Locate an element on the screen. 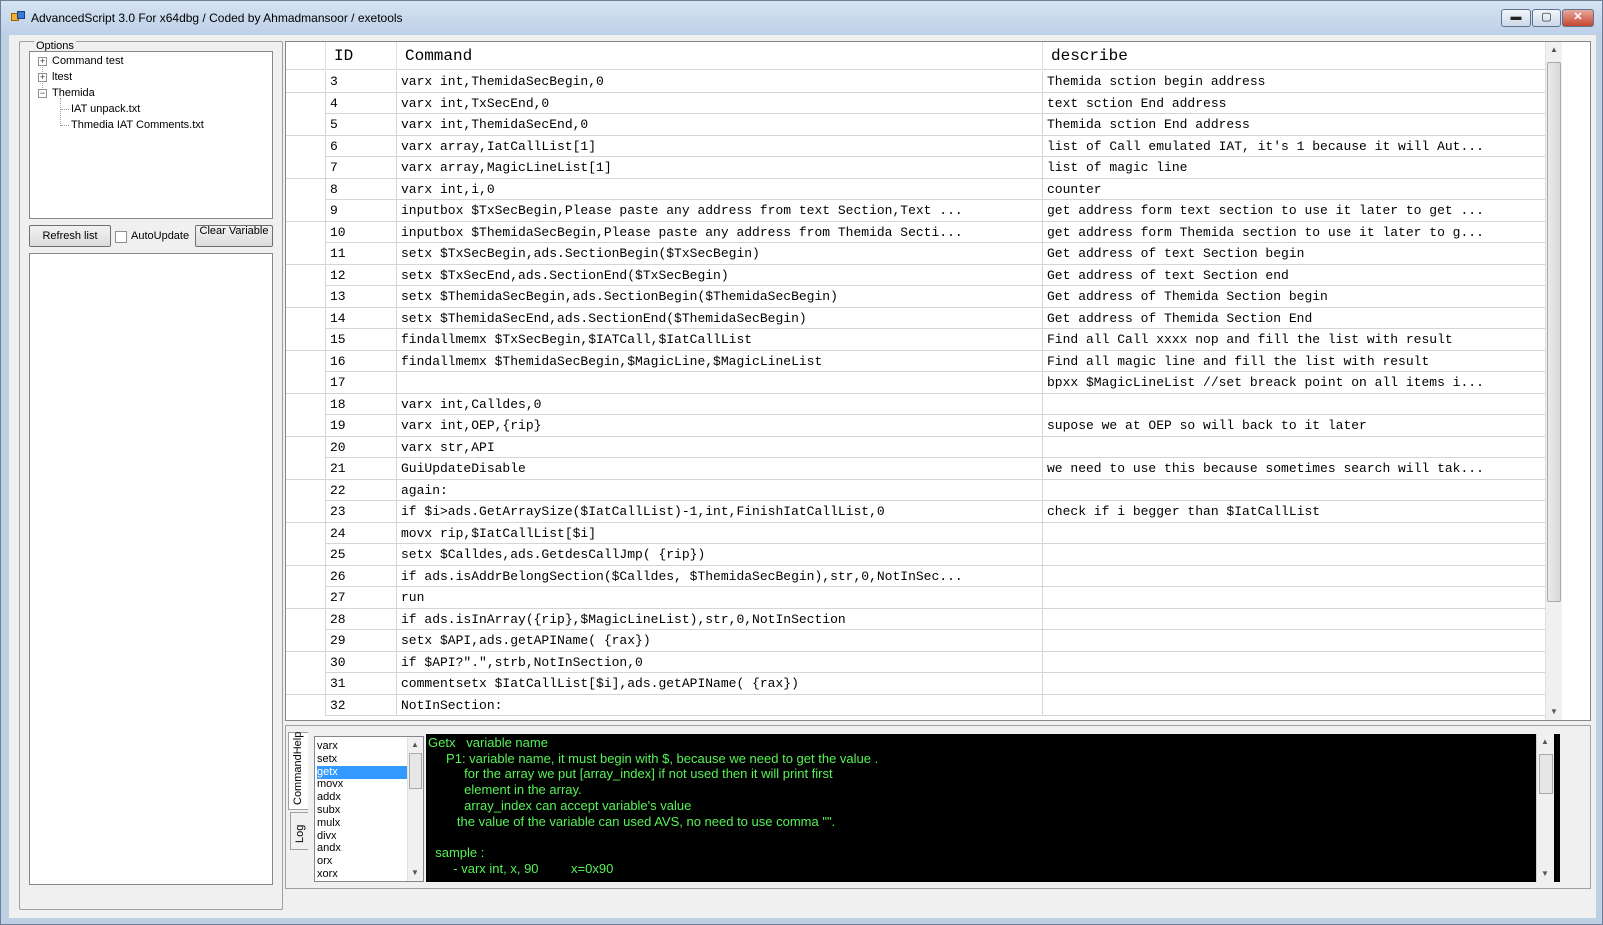  command-list-item: divx is located at coordinates (362, 836).